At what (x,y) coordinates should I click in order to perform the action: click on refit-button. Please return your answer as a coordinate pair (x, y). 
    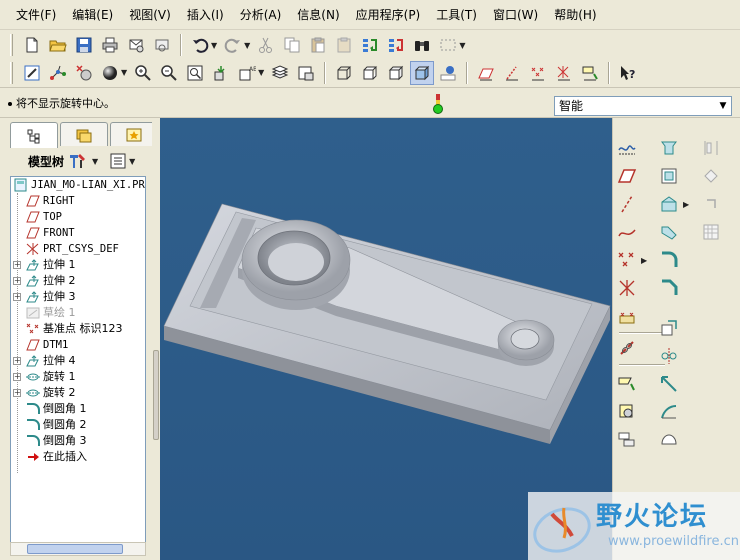
    Looking at the image, I should click on (195, 73).